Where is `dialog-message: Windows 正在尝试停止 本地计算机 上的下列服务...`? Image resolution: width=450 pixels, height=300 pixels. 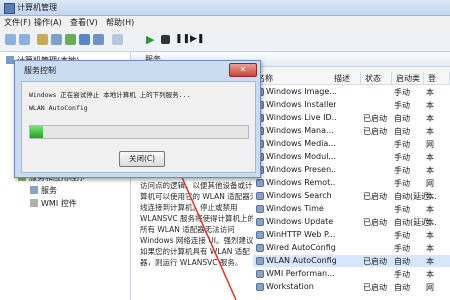 dialog-message: Windows 正在尝试停止 本地计算机 上的下列服务... is located at coordinates (110, 95).